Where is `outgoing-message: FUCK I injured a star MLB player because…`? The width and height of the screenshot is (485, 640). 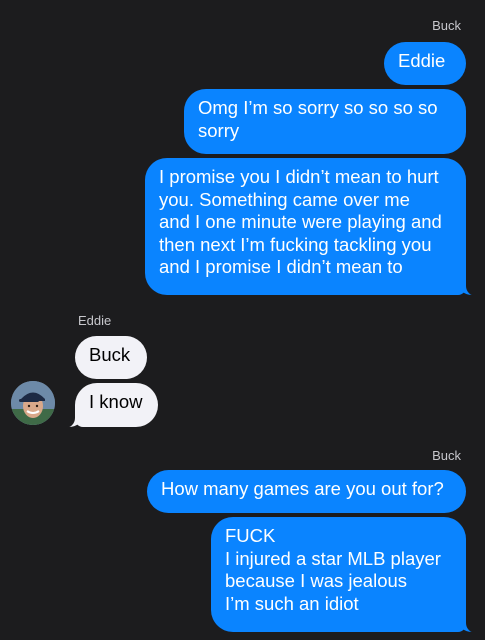
outgoing-message: FUCK I injured a star MLB player because… is located at coordinates (348, 575).